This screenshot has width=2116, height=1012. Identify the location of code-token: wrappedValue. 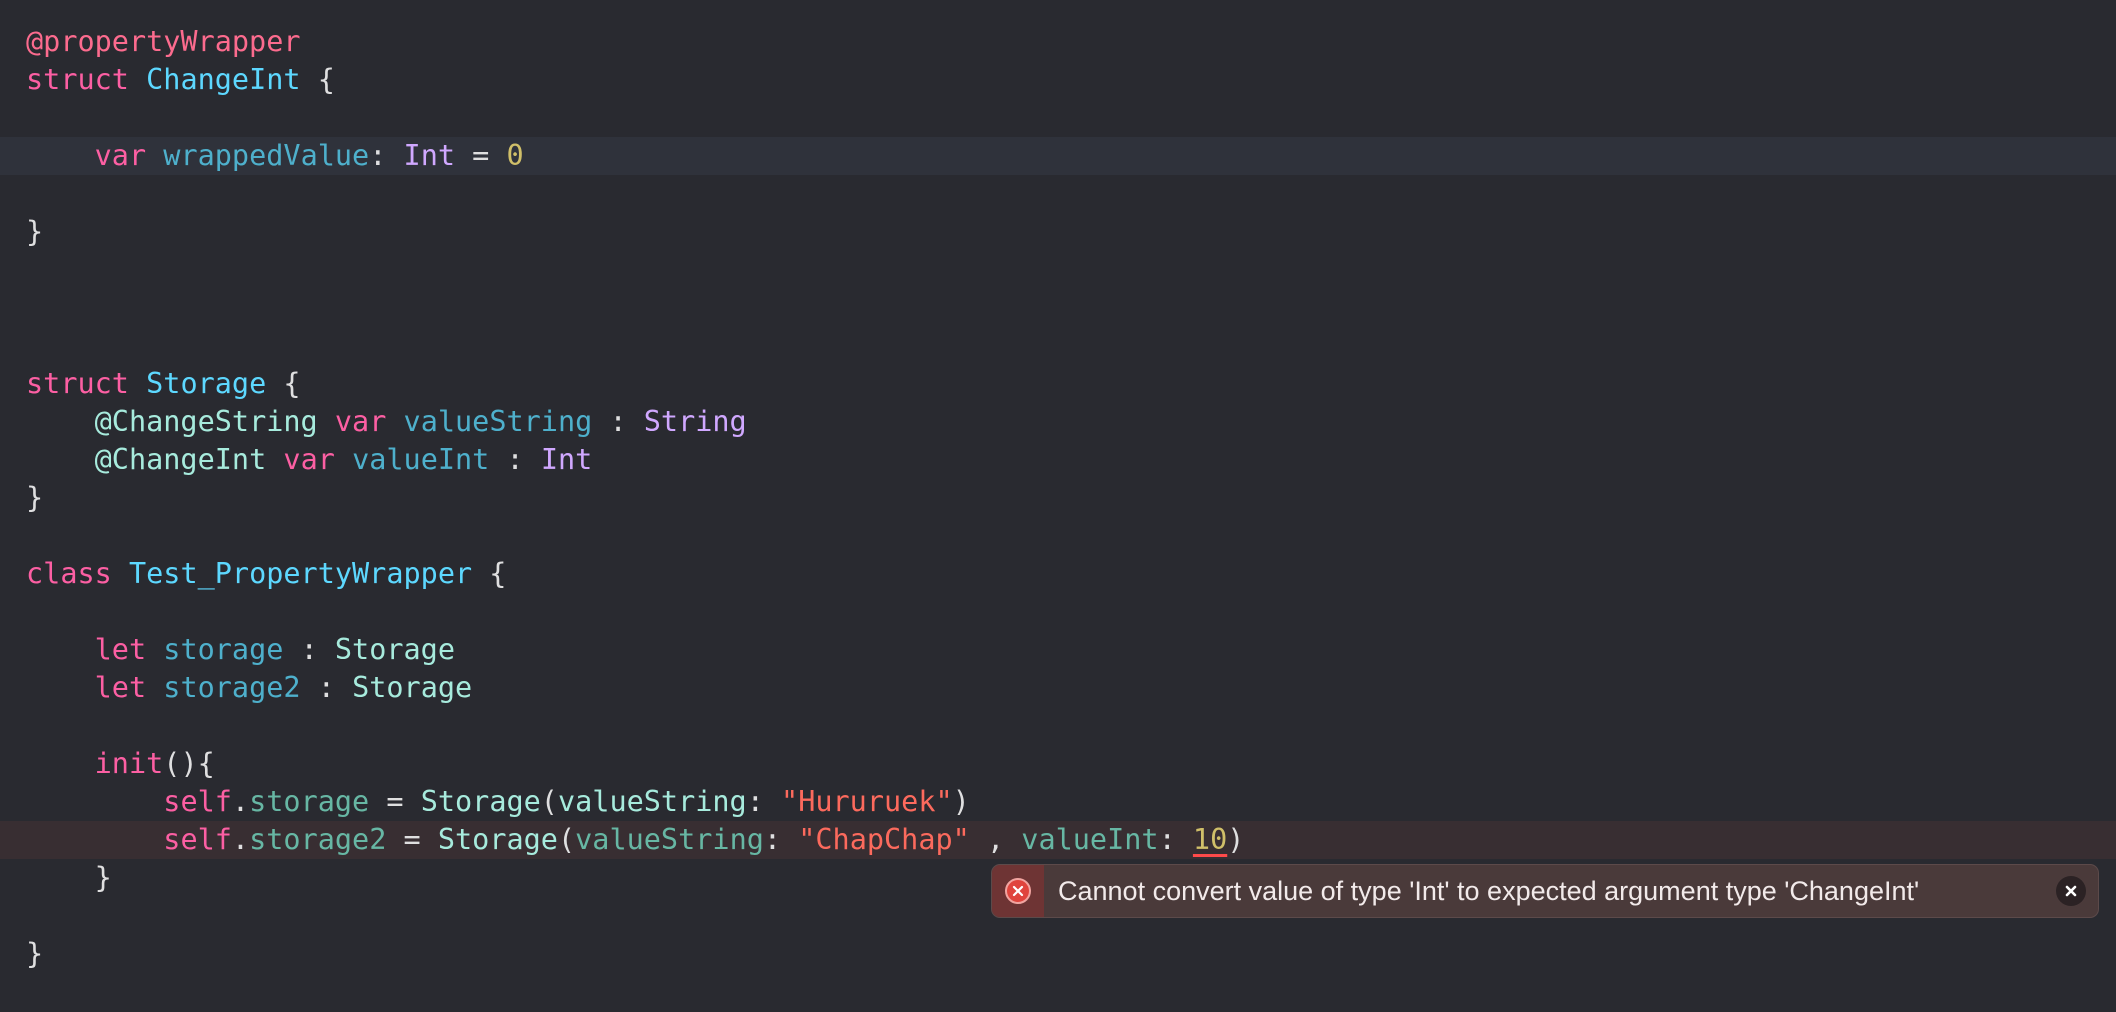
(266, 155).